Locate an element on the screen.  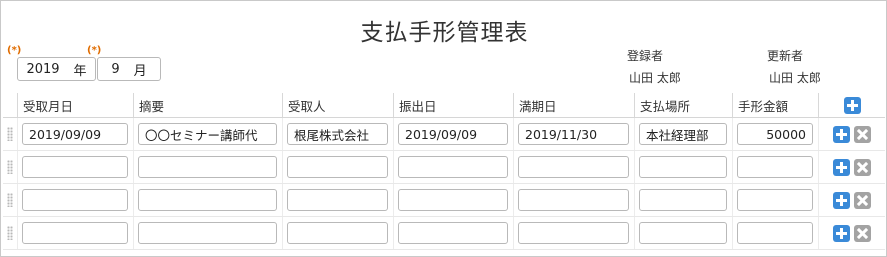
required-marker-year: (*) is located at coordinates (14, 50).